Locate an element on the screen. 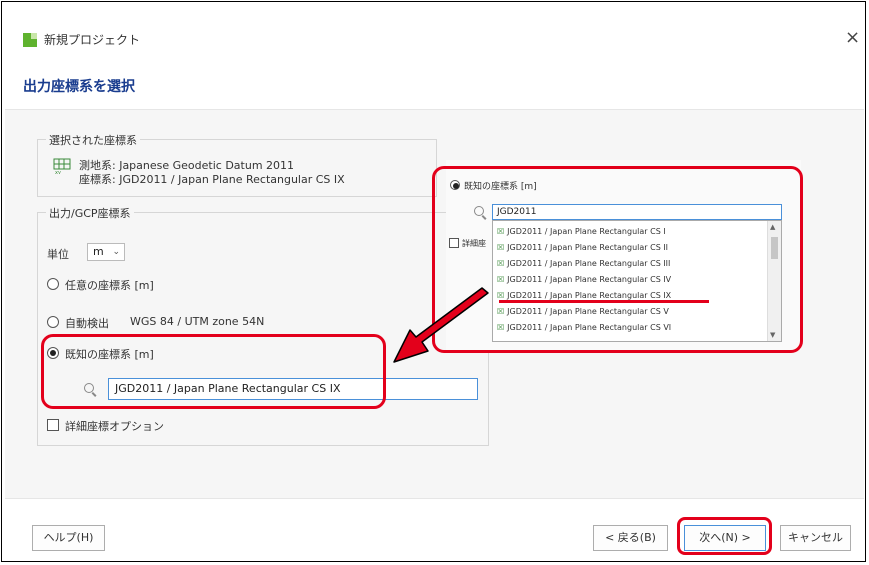  auto-detect-value: WGS 84 / UTM zone 54N is located at coordinates (197, 321).